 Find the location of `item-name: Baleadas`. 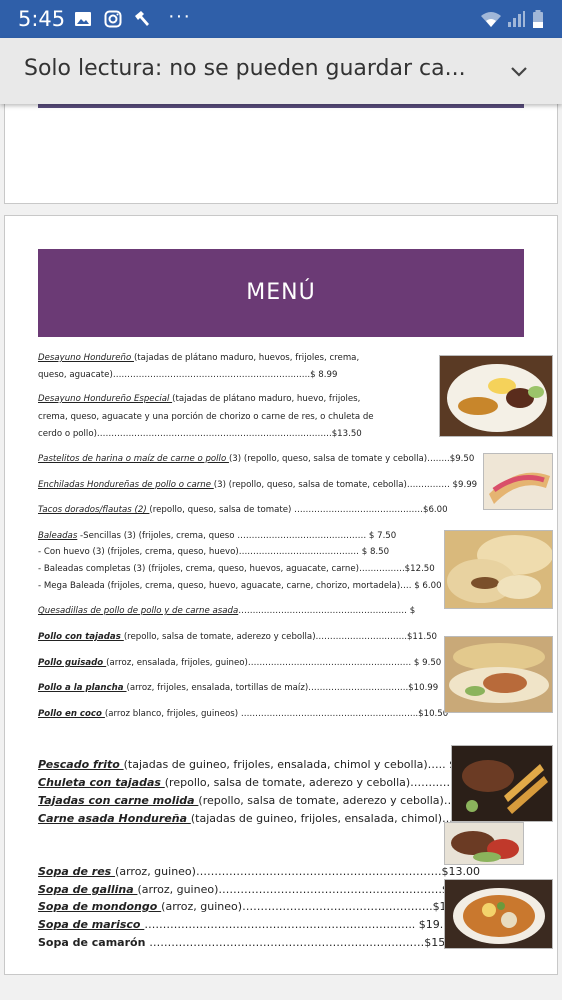

item-name: Baleadas is located at coordinates (58, 536).